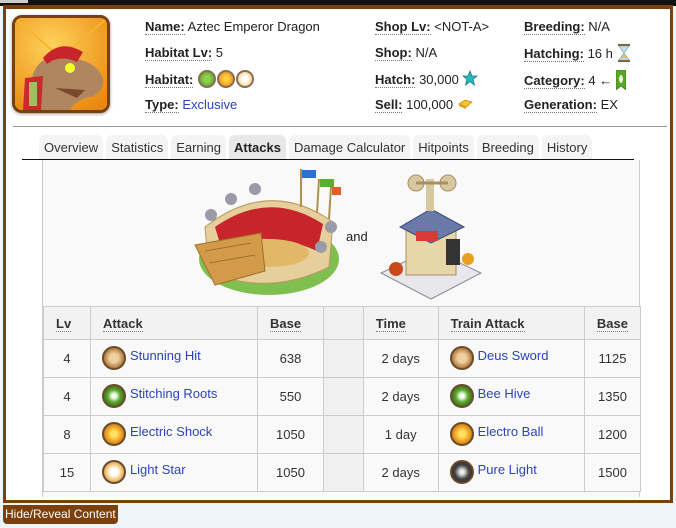 The image size is (676, 528). I want to click on tab-earning: Earning, so click(199, 147).